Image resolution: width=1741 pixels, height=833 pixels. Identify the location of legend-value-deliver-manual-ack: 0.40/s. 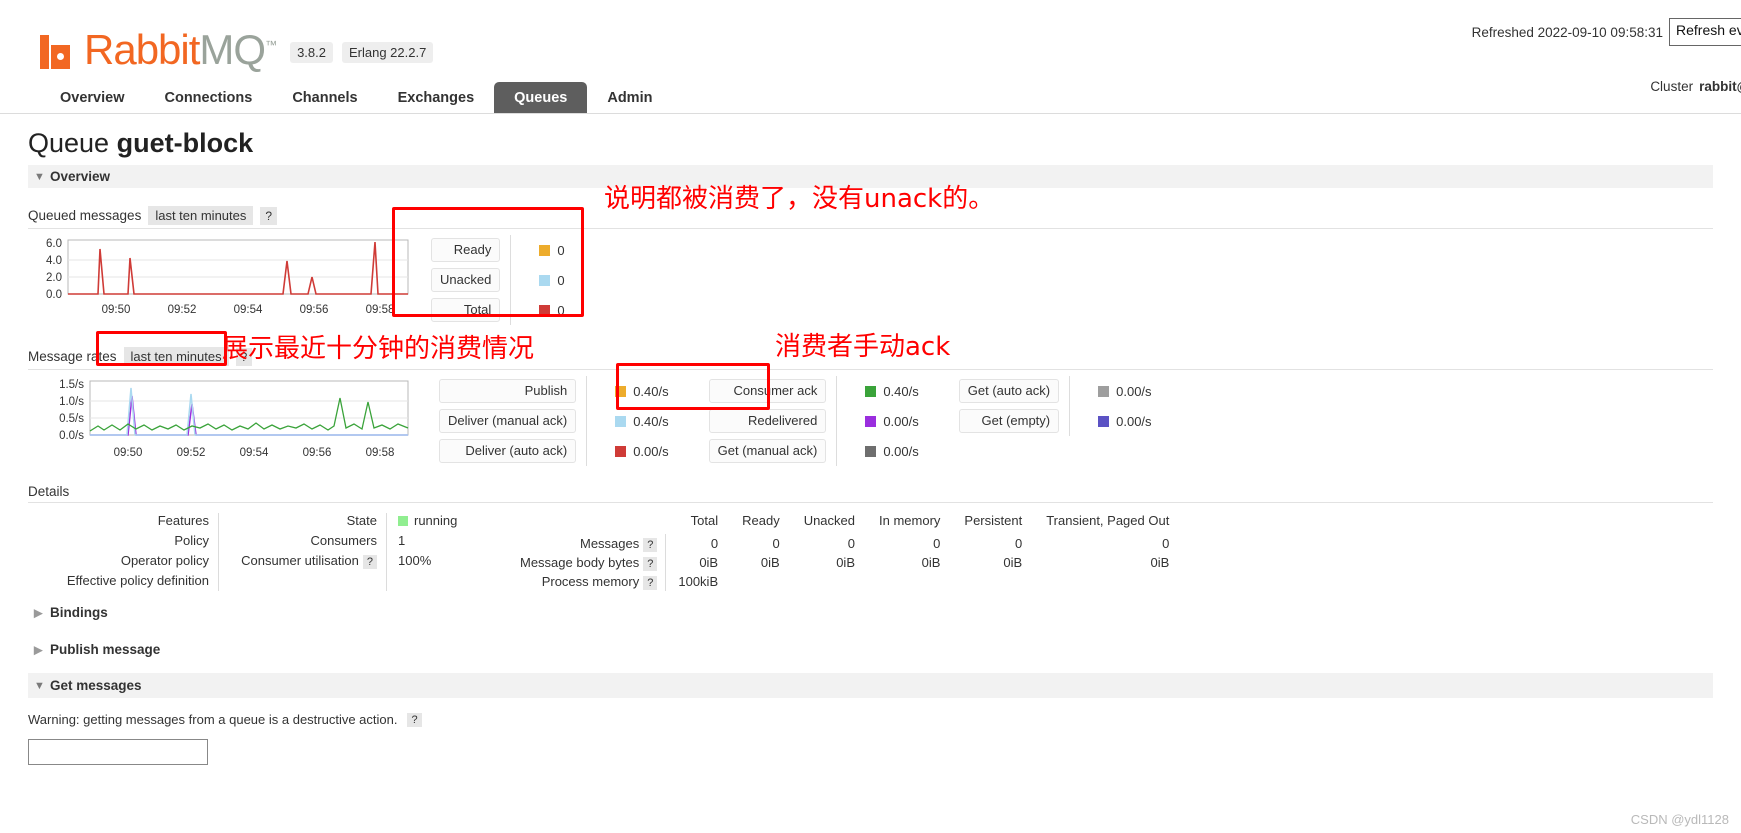
(635, 421).